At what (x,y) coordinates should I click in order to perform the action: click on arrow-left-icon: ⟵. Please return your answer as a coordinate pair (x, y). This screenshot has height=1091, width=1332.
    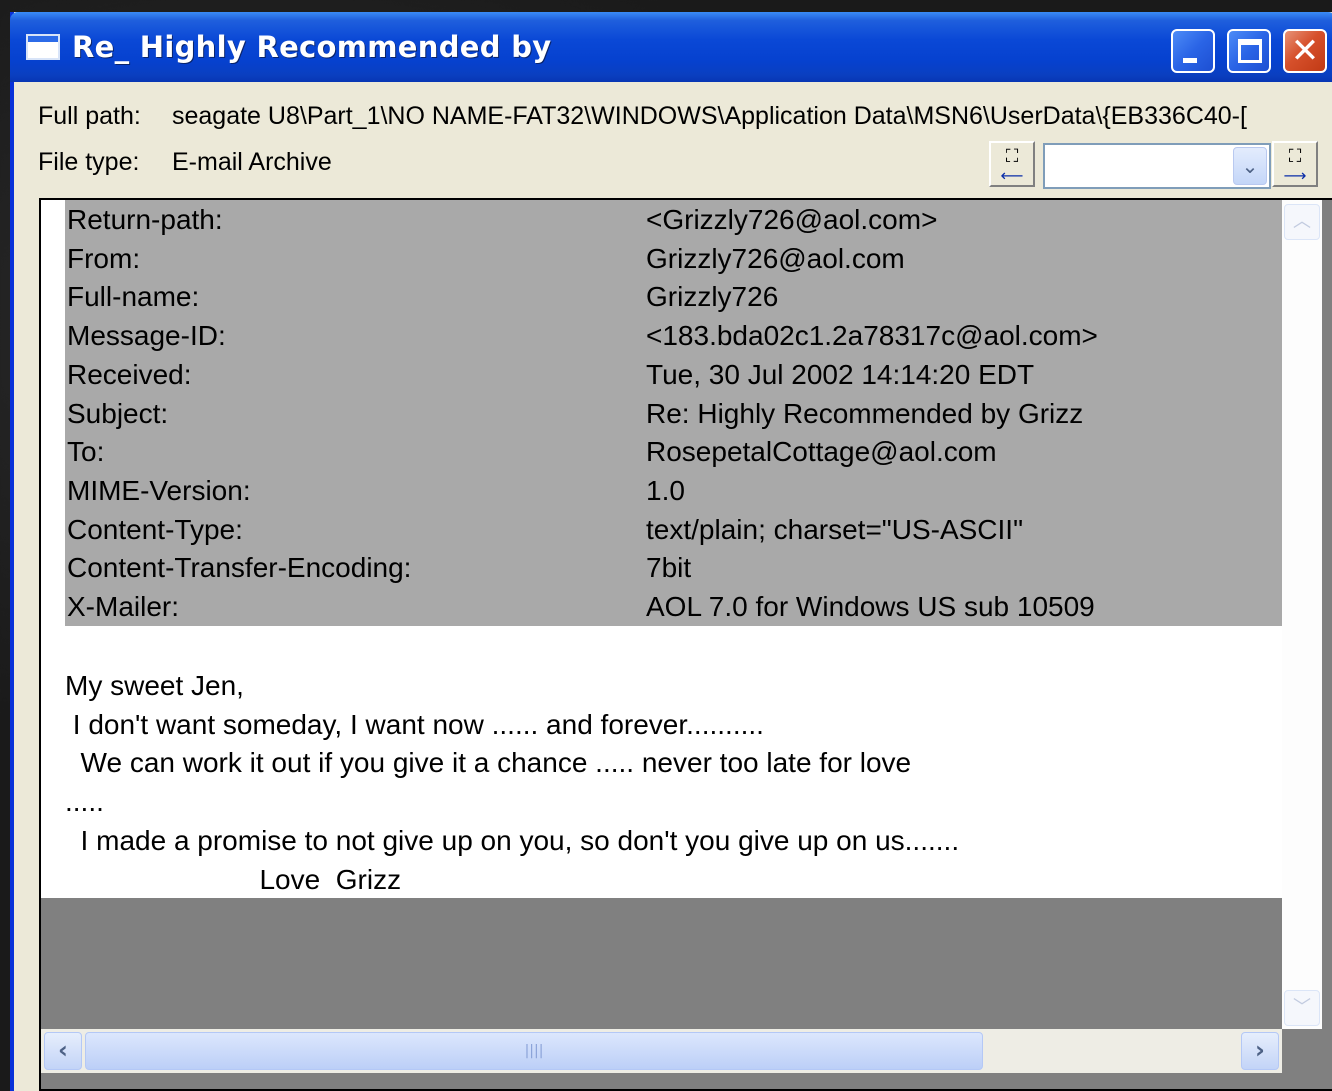
    Looking at the image, I should click on (1012, 175).